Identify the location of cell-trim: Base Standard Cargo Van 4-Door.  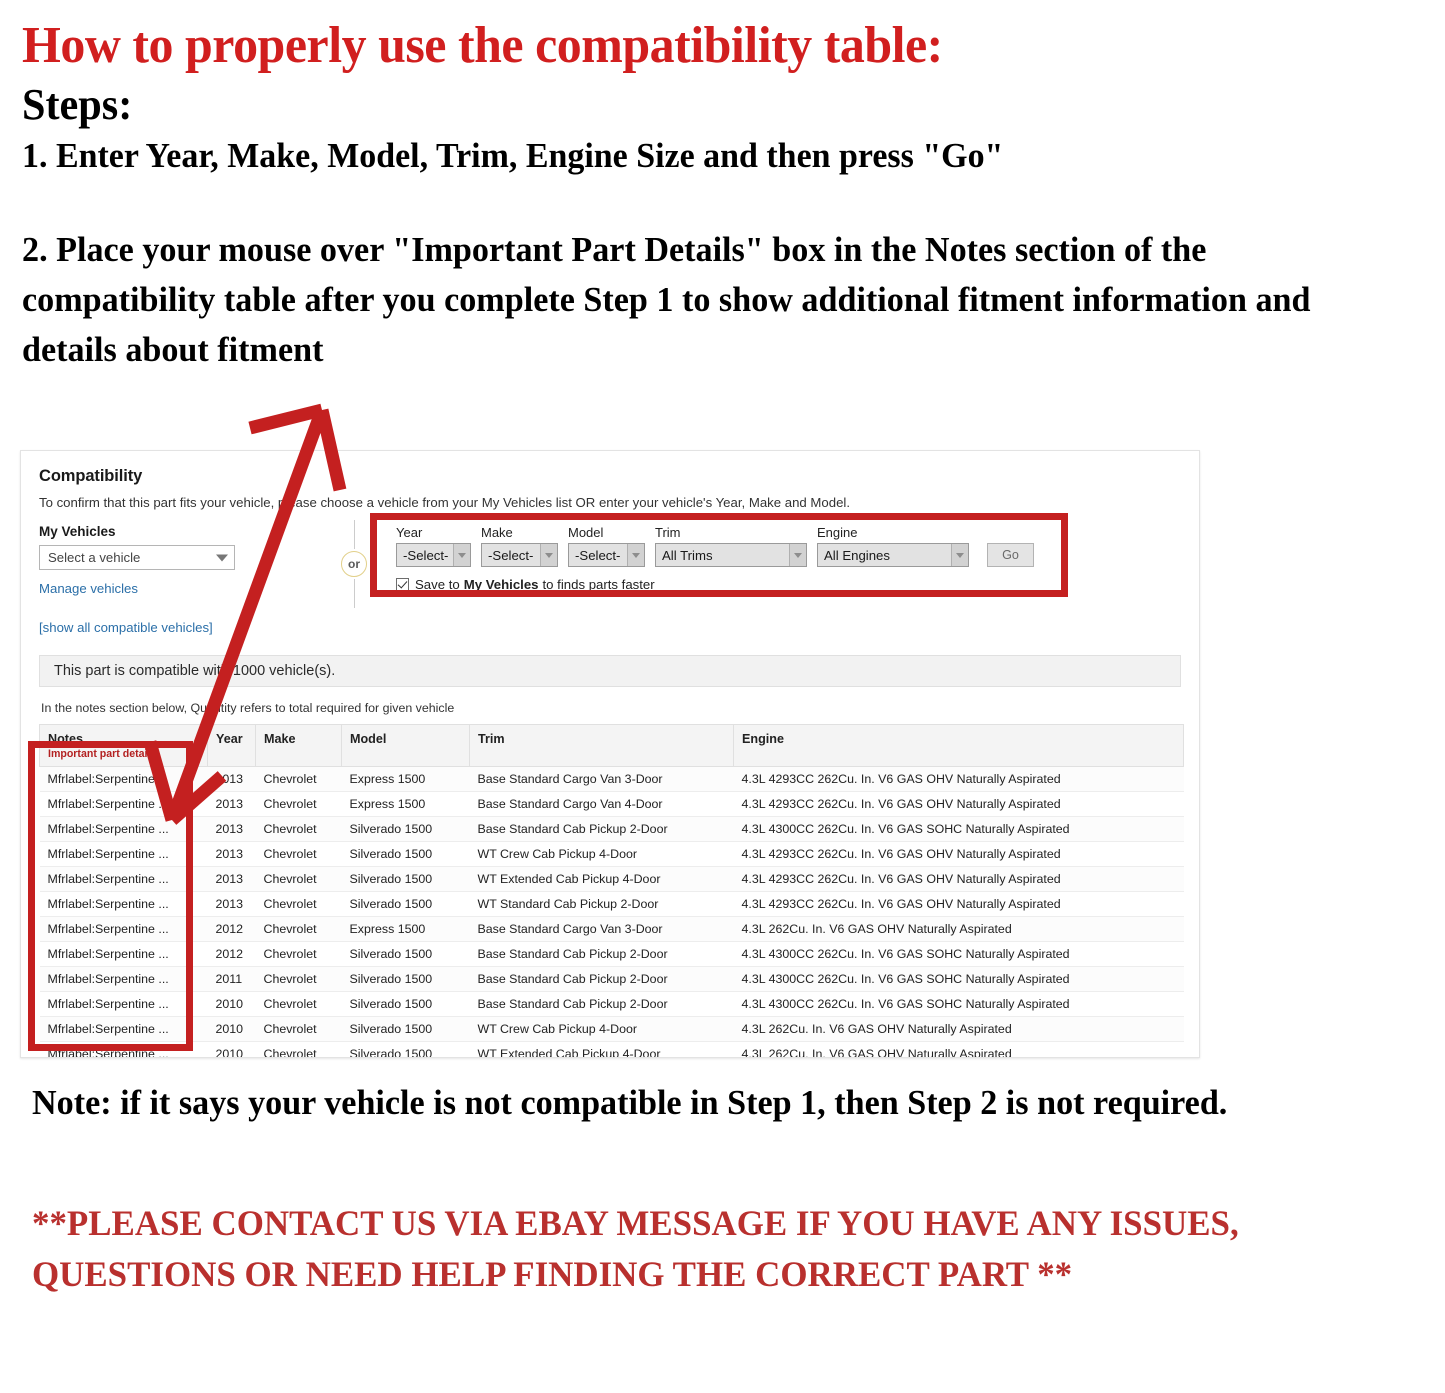
(601, 804).